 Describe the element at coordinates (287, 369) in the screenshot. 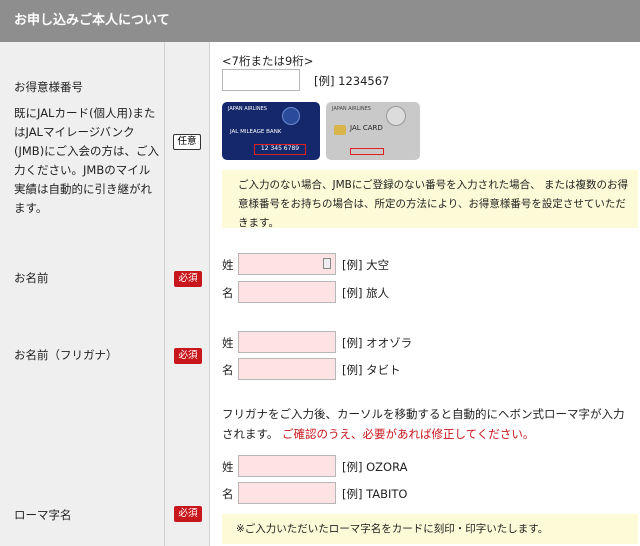

I see `mei-kana-input` at that location.